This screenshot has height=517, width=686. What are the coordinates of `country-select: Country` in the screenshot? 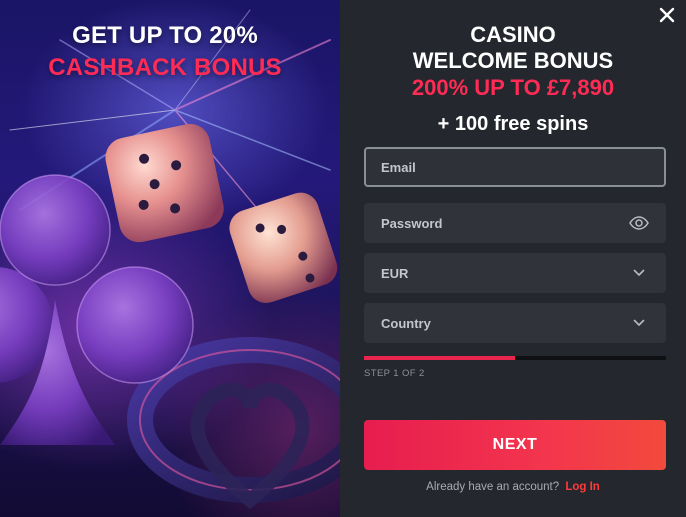 It's located at (515, 323).